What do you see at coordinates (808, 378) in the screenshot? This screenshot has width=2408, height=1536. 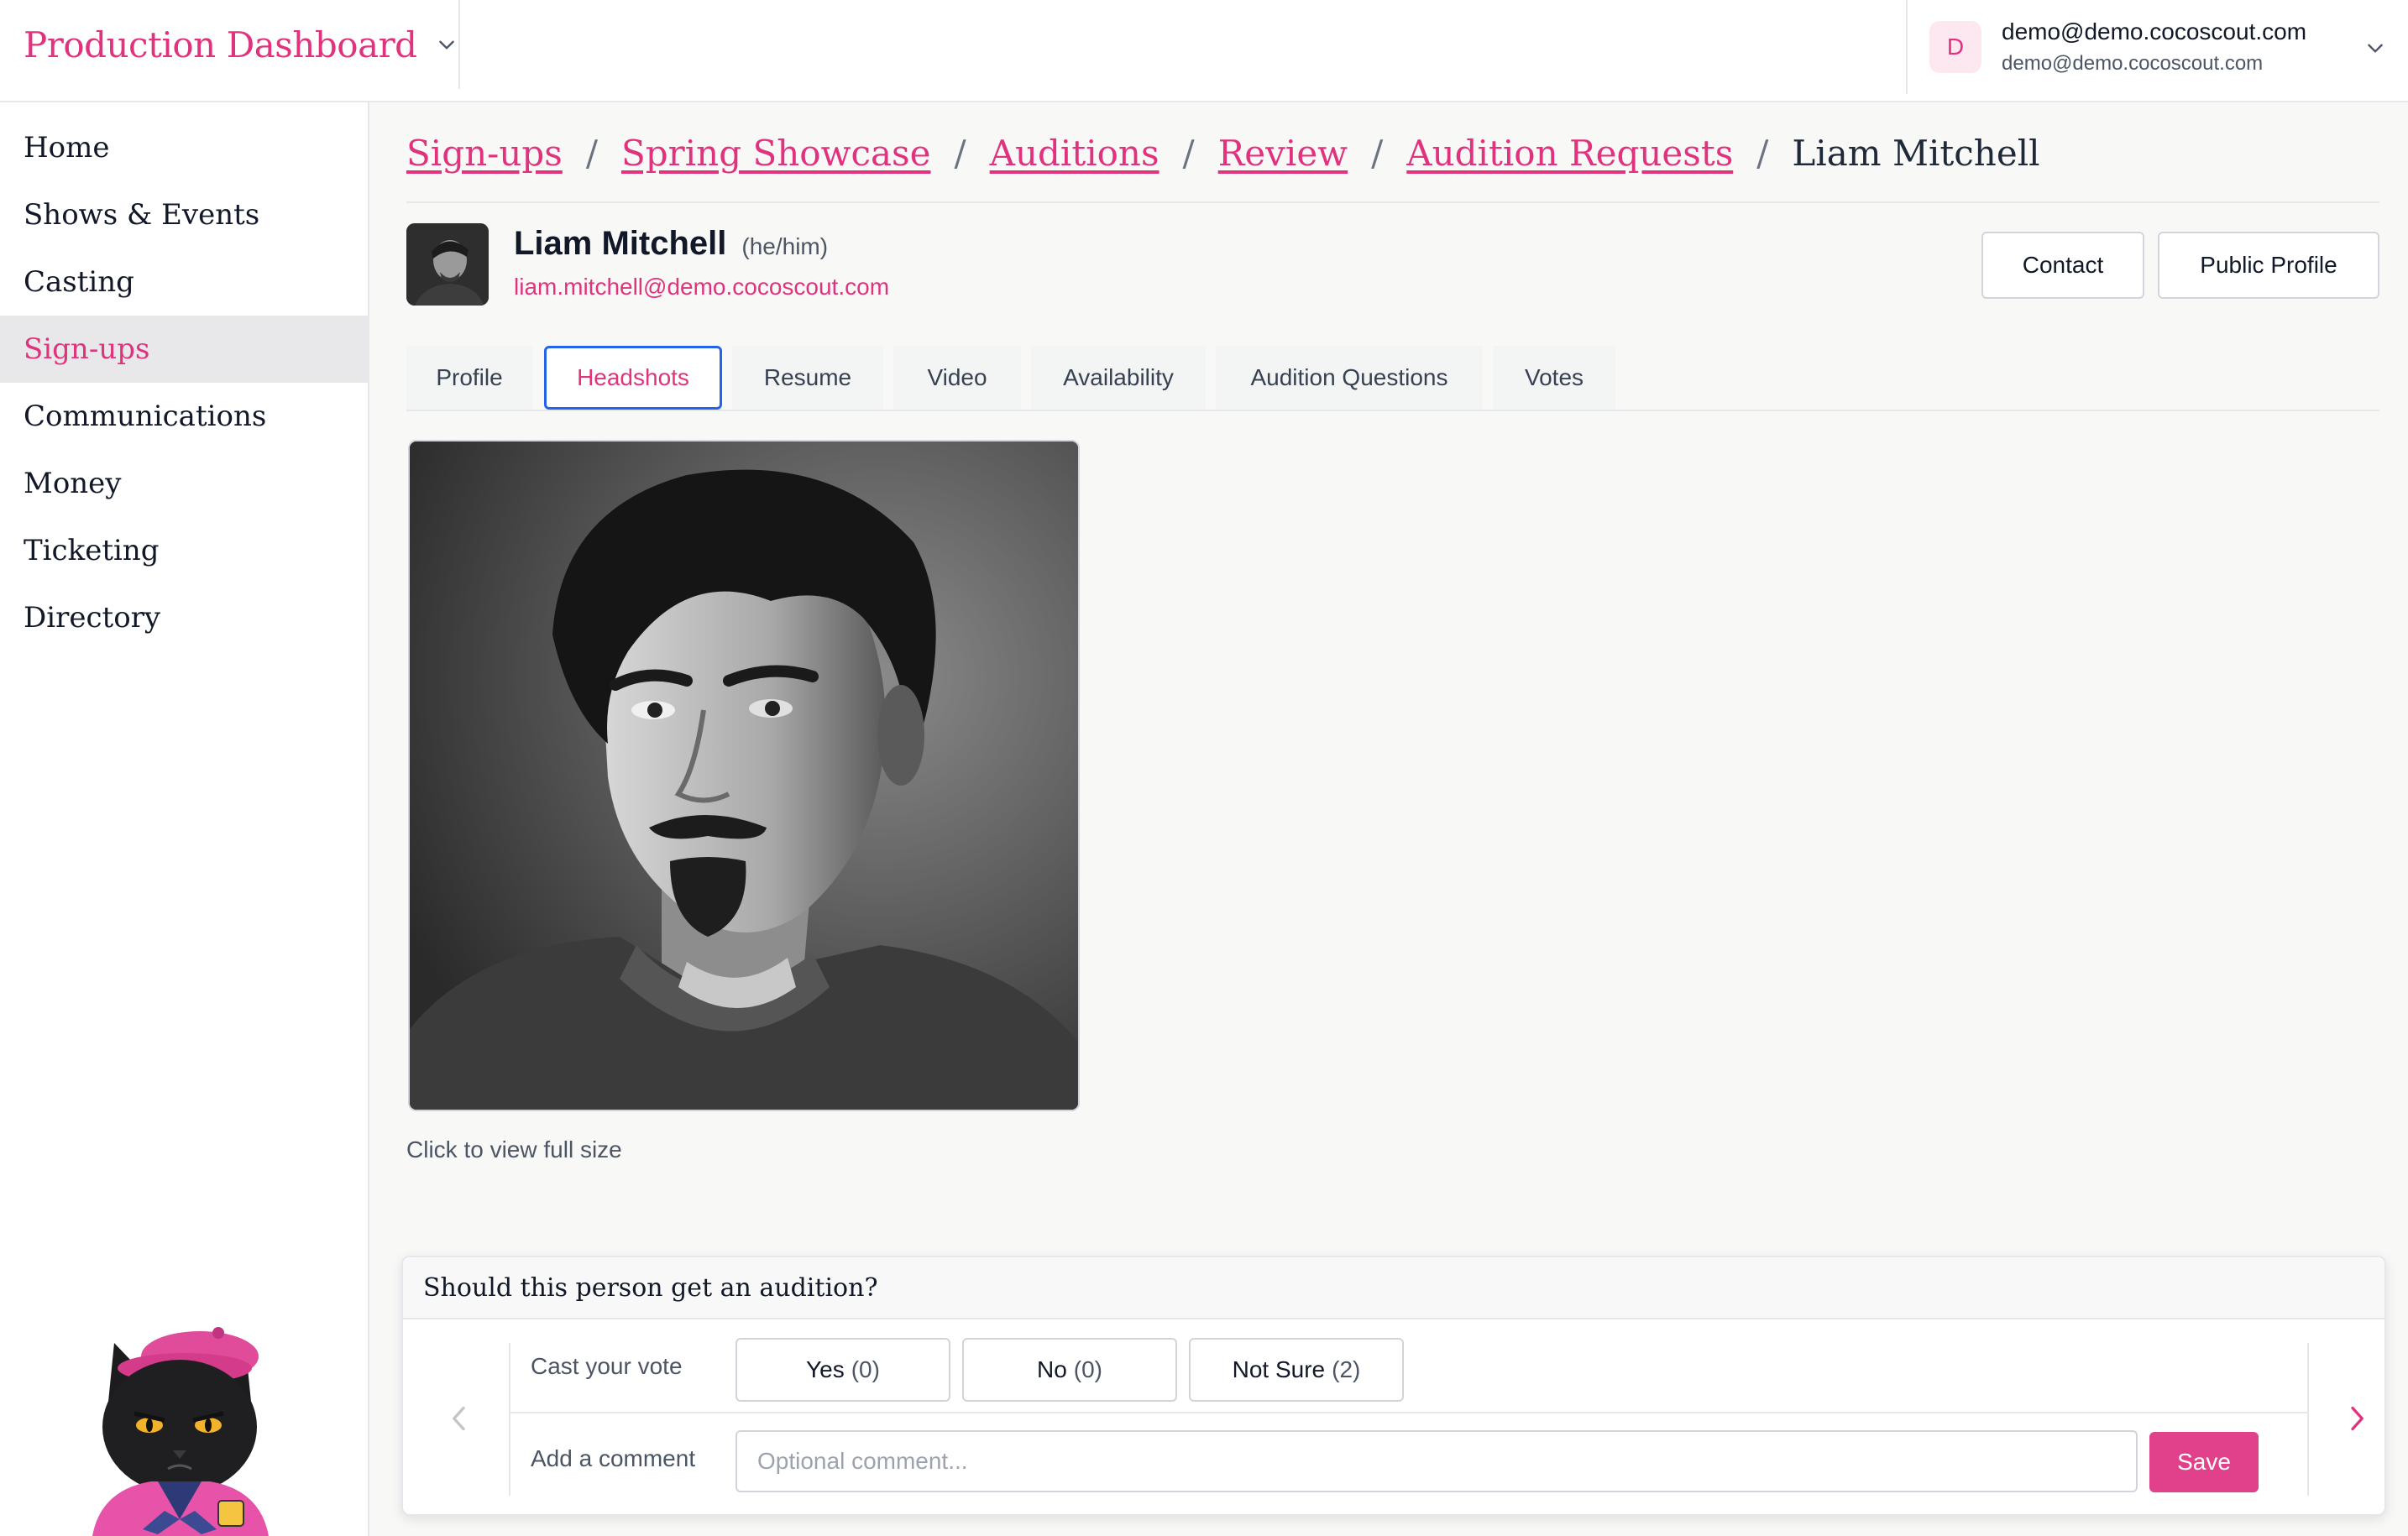 I see `tab-resume: Resume` at bounding box center [808, 378].